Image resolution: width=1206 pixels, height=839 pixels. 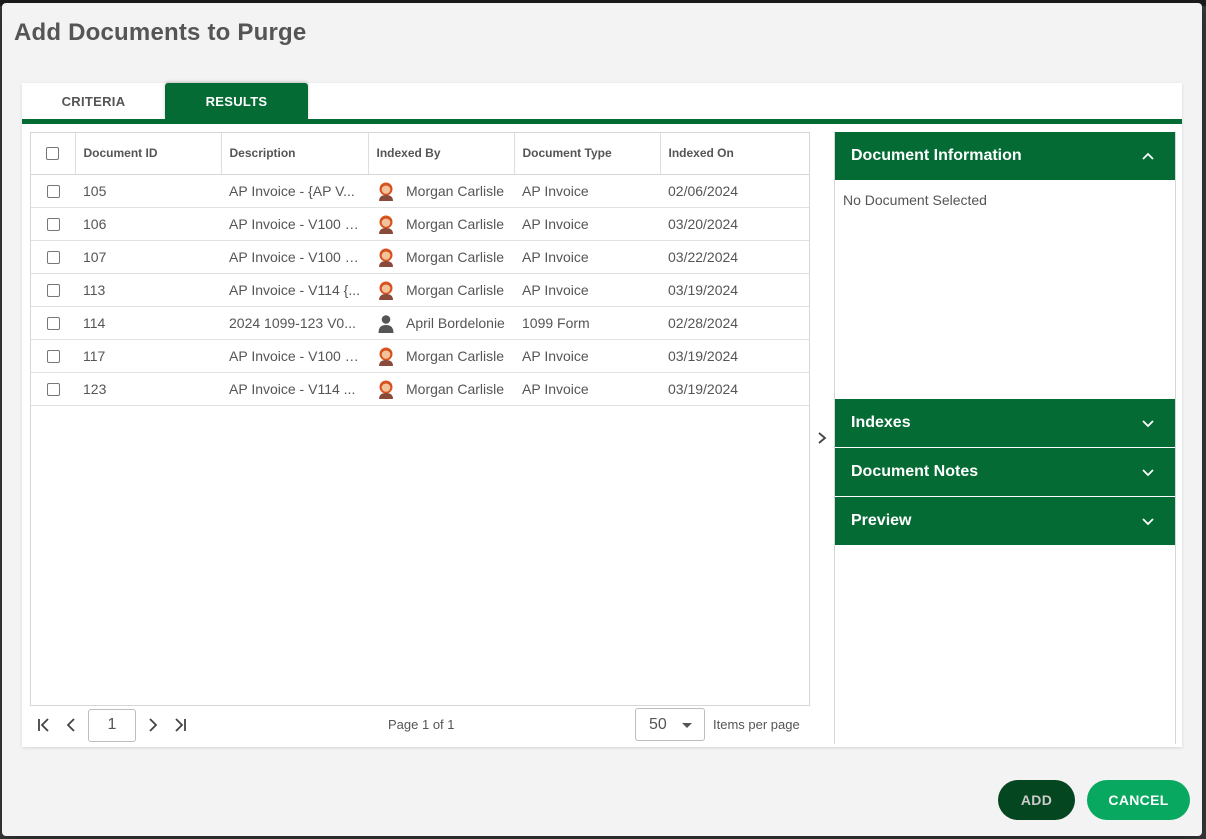 I want to click on cell-document-type: 1099 Form, so click(x=587, y=323).